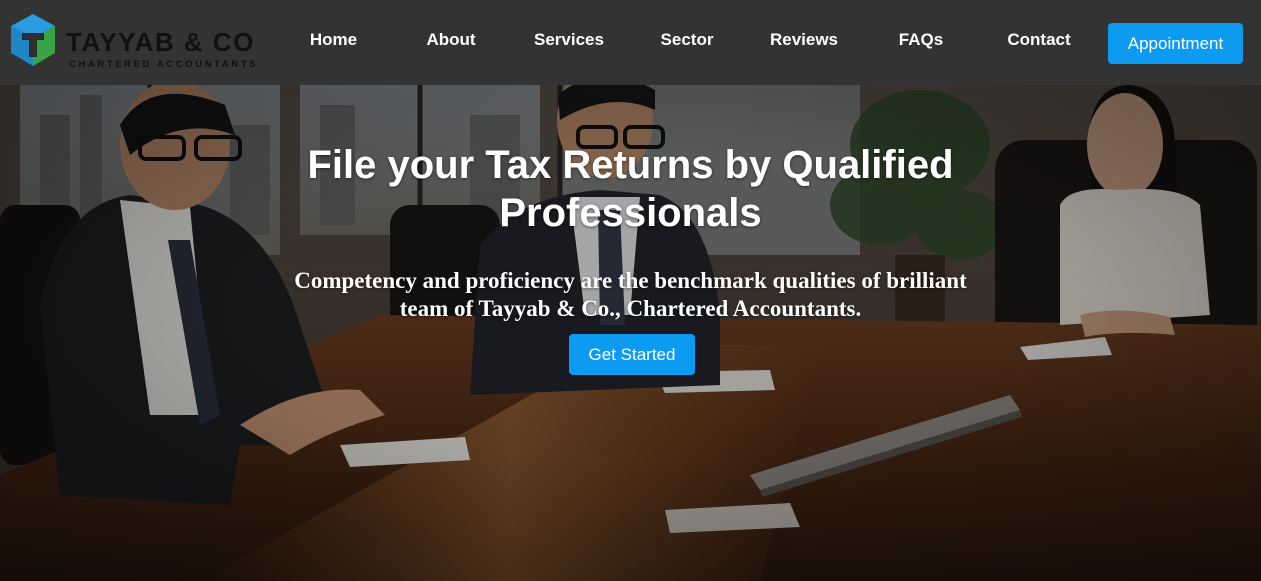 The height and width of the screenshot is (581, 1261). Describe the element at coordinates (33, 40) in the screenshot. I see `tc-cube-logo-icon` at that location.